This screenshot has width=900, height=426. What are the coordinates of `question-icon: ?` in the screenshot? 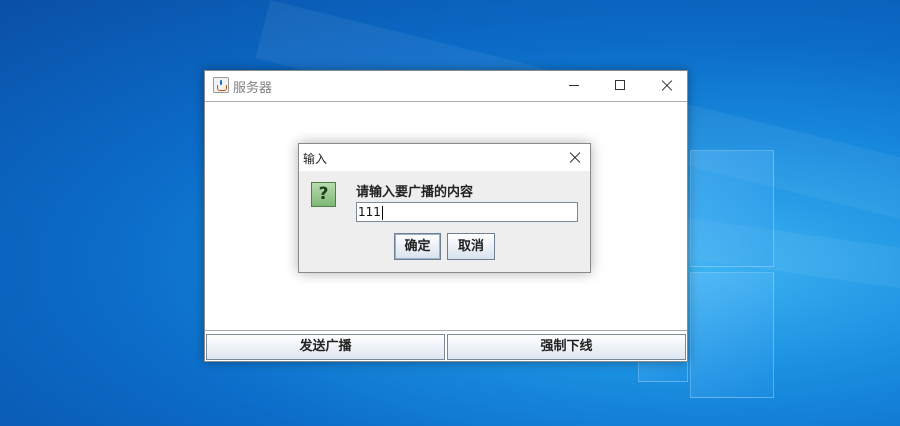 It's located at (323, 194).